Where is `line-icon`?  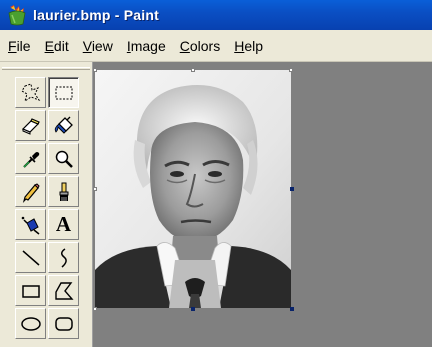
line-icon is located at coordinates (30, 257).